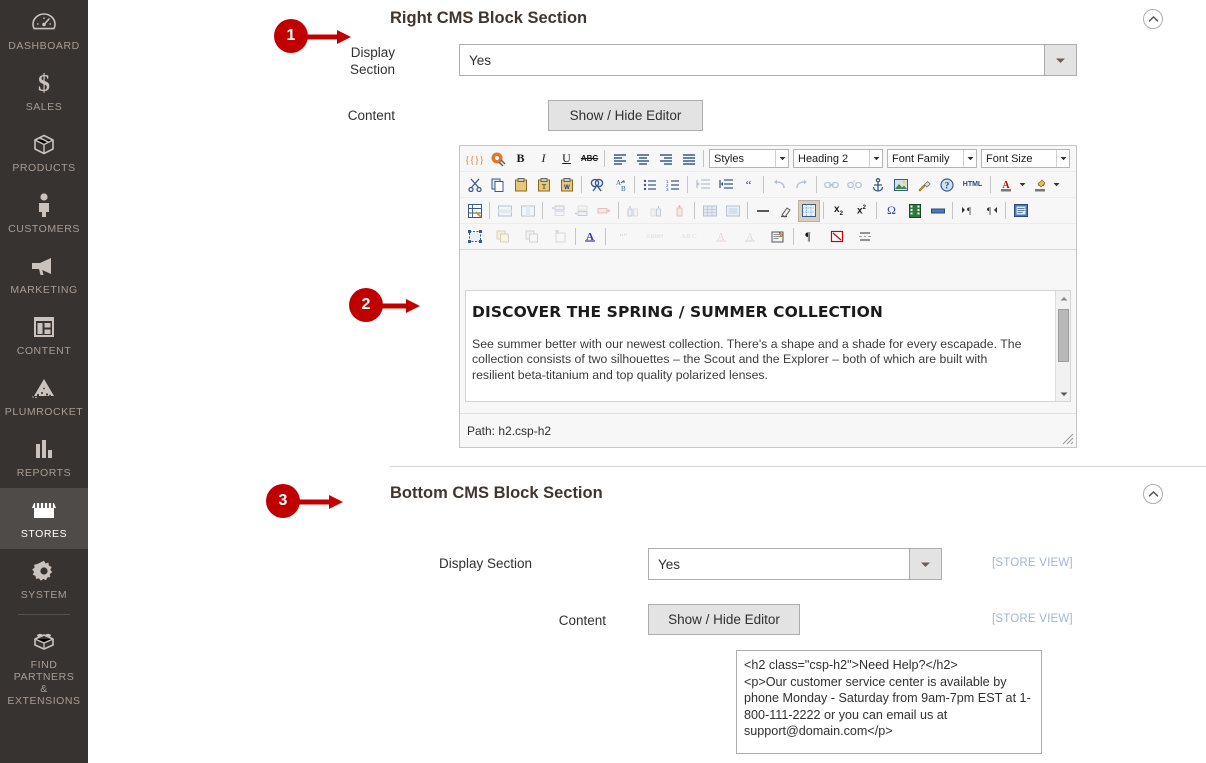  Describe the element at coordinates (721, 237) in the screenshot. I see `del-icon: A` at that location.